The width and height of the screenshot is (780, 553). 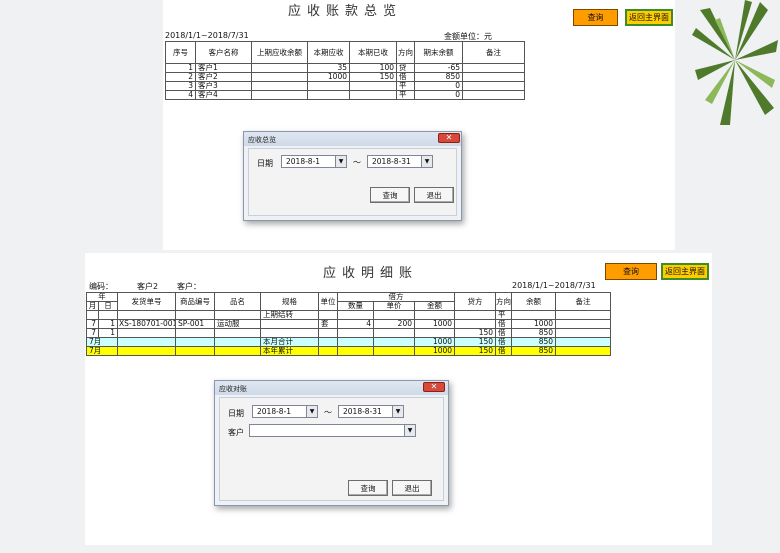 What do you see at coordinates (223, 95) in the screenshot?
I see `cell: 客户4` at bounding box center [223, 95].